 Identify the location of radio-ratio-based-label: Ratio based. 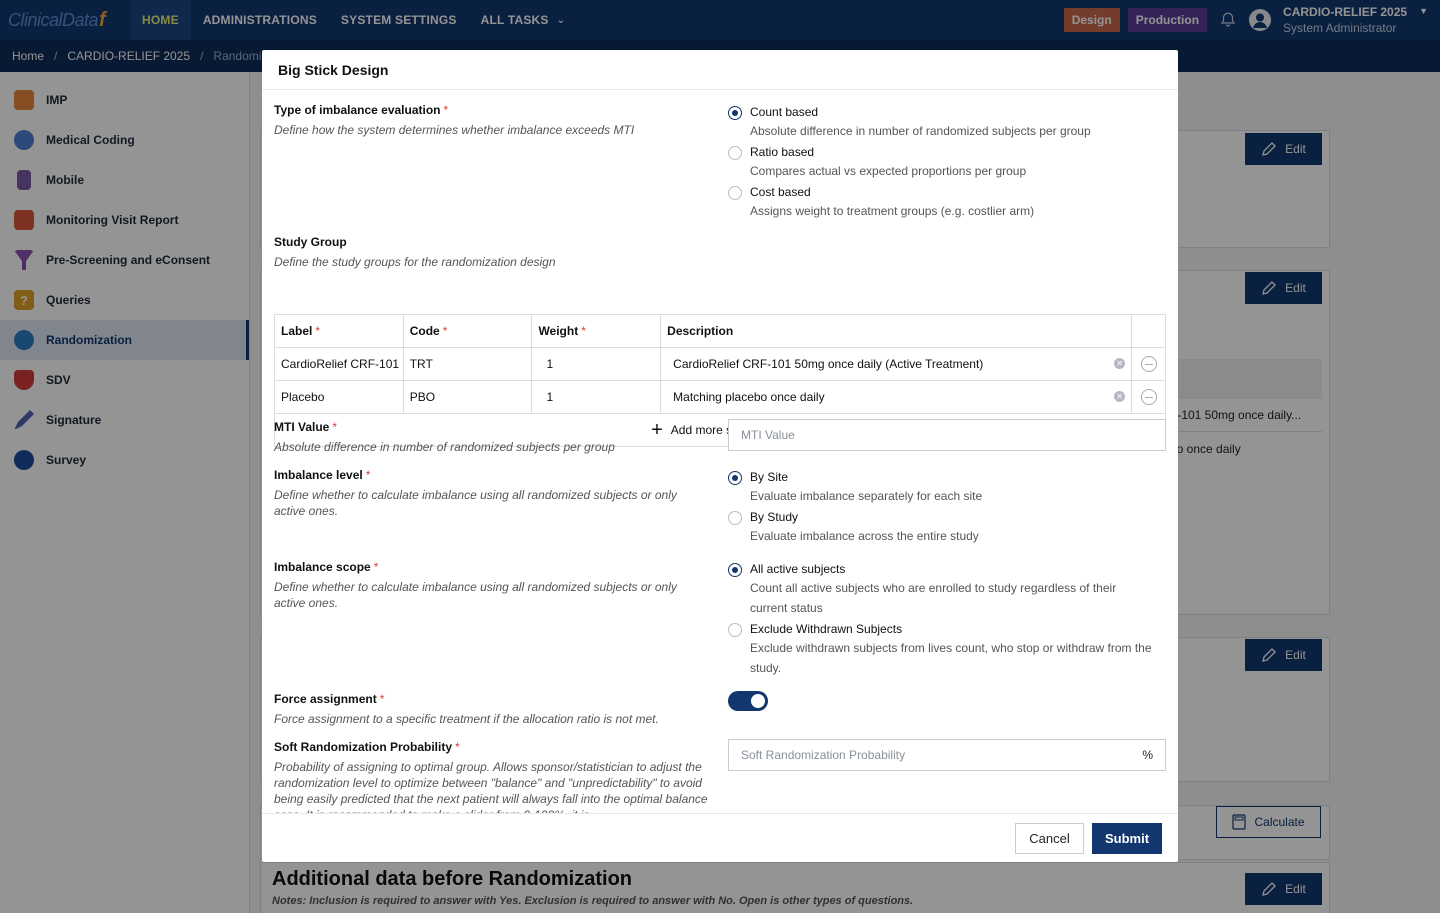
(782, 152).